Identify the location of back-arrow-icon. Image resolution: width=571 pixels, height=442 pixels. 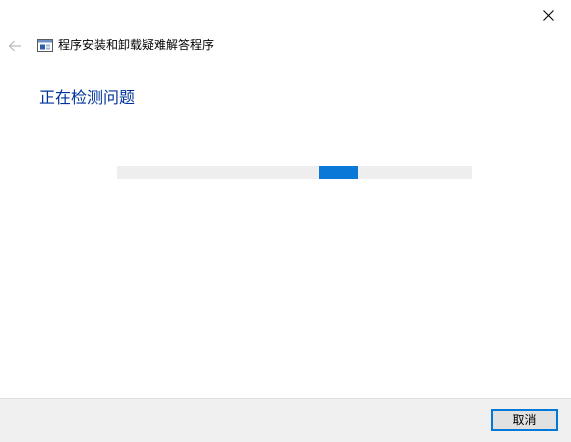
(14, 46).